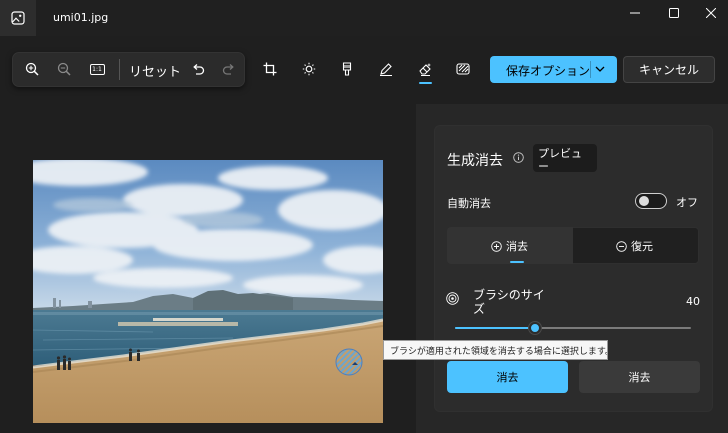 The width and height of the screenshot is (728, 433). I want to click on actual-size-button: 1:1, so click(97, 69).